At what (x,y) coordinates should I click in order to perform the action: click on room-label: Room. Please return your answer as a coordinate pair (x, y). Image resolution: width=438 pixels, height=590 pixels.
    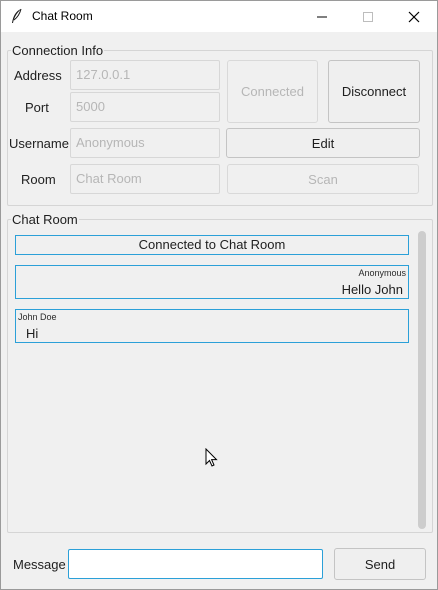
    Looking at the image, I should click on (38, 179).